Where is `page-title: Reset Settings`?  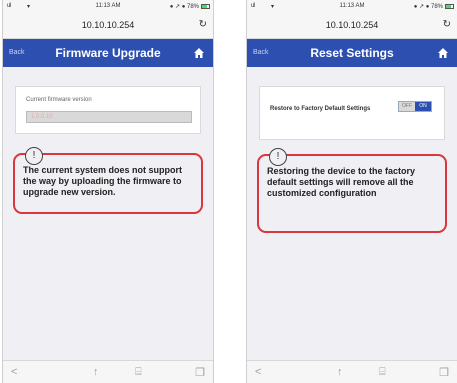
page-title: Reset Settings is located at coordinates (352, 53).